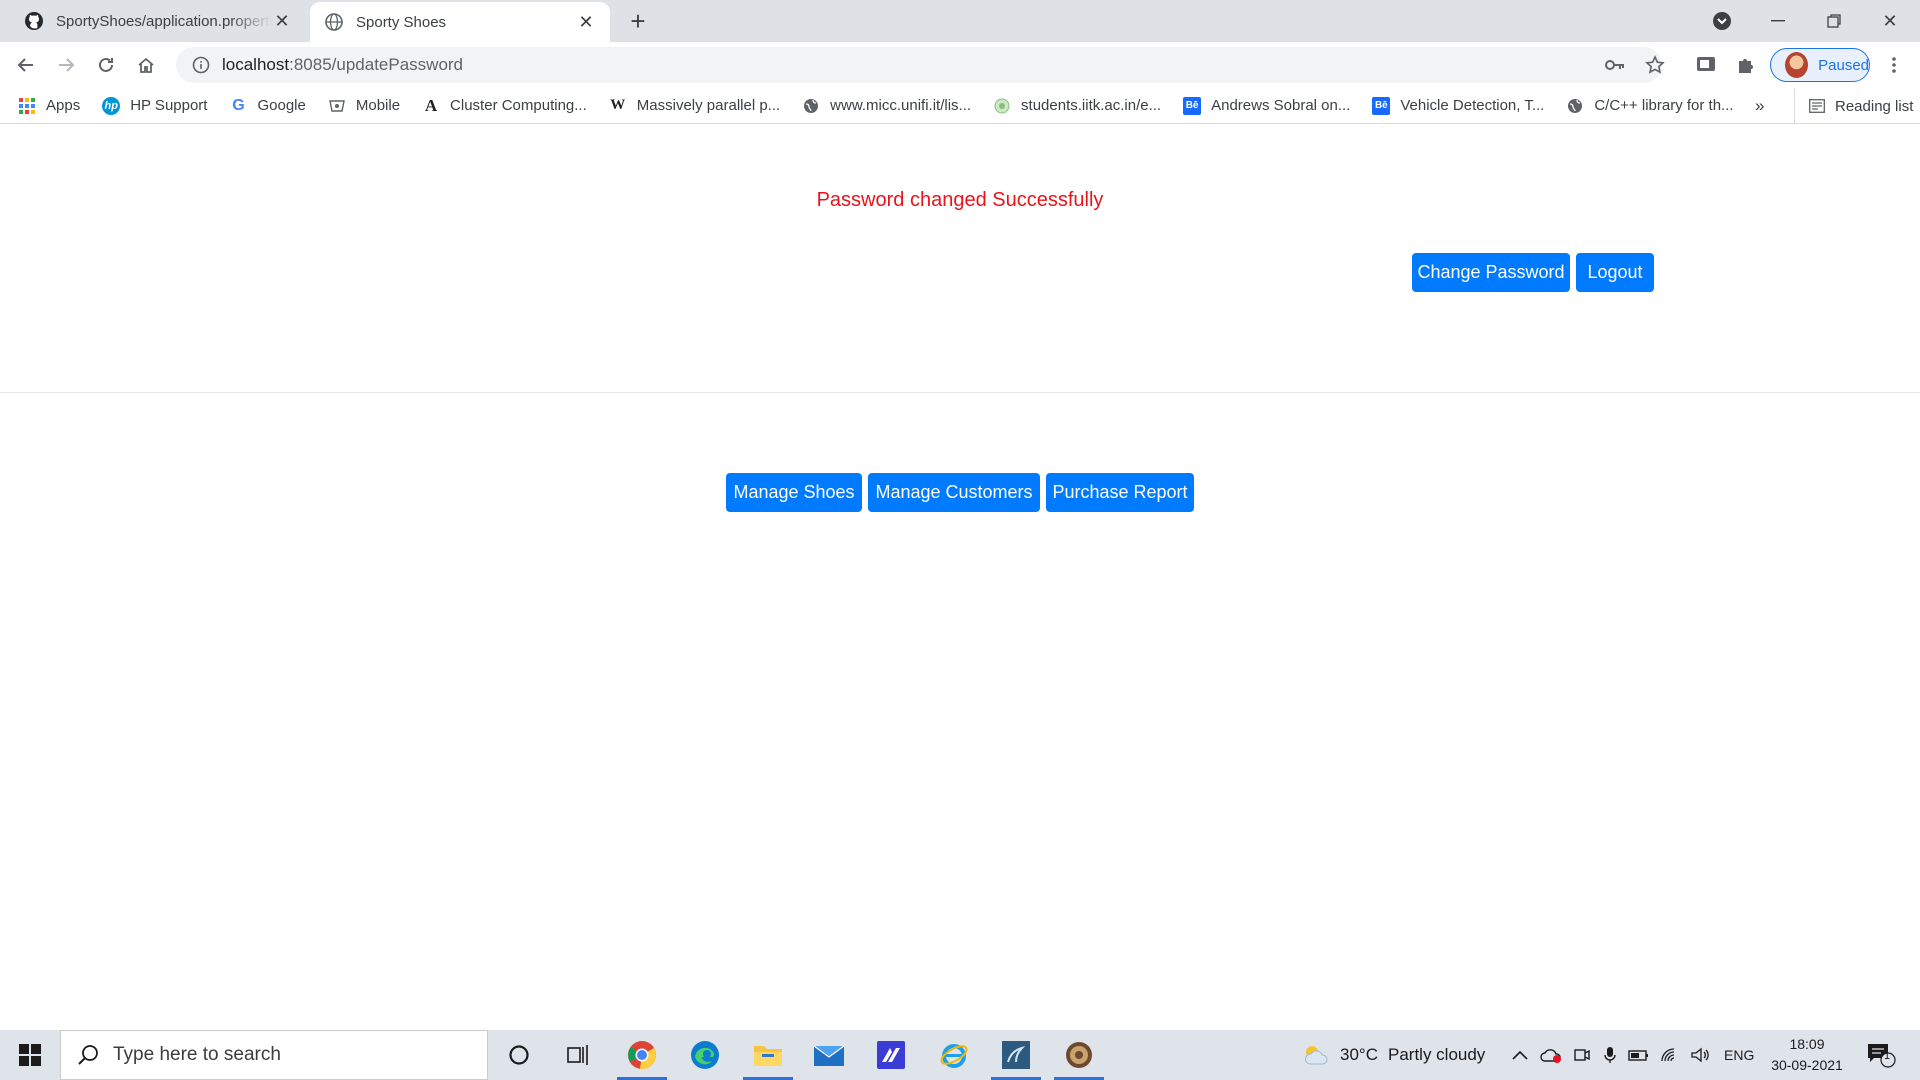 The image size is (1920, 1080). What do you see at coordinates (705, 1055) in the screenshot?
I see `edge-icon` at bounding box center [705, 1055].